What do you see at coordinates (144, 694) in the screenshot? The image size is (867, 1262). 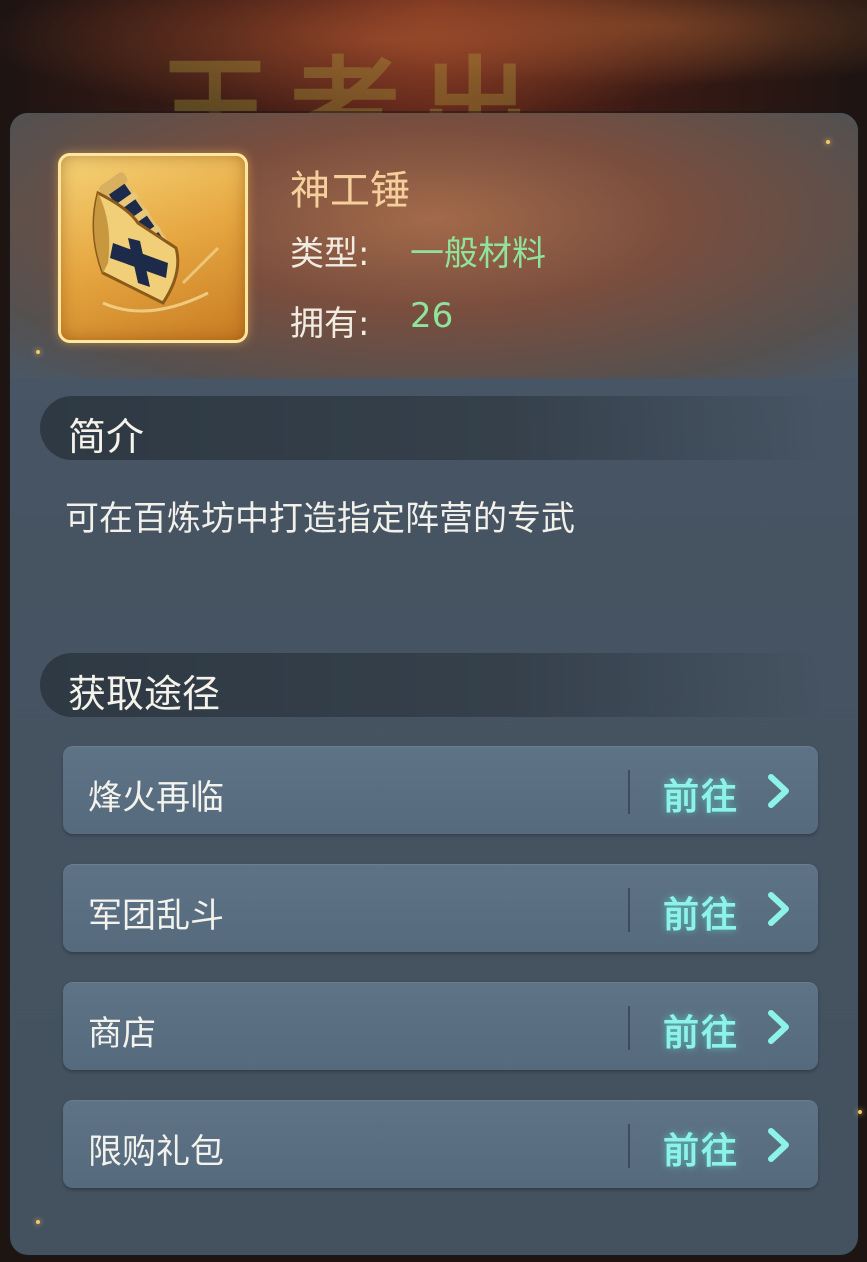 I see `sources-title: 获取途径` at bounding box center [144, 694].